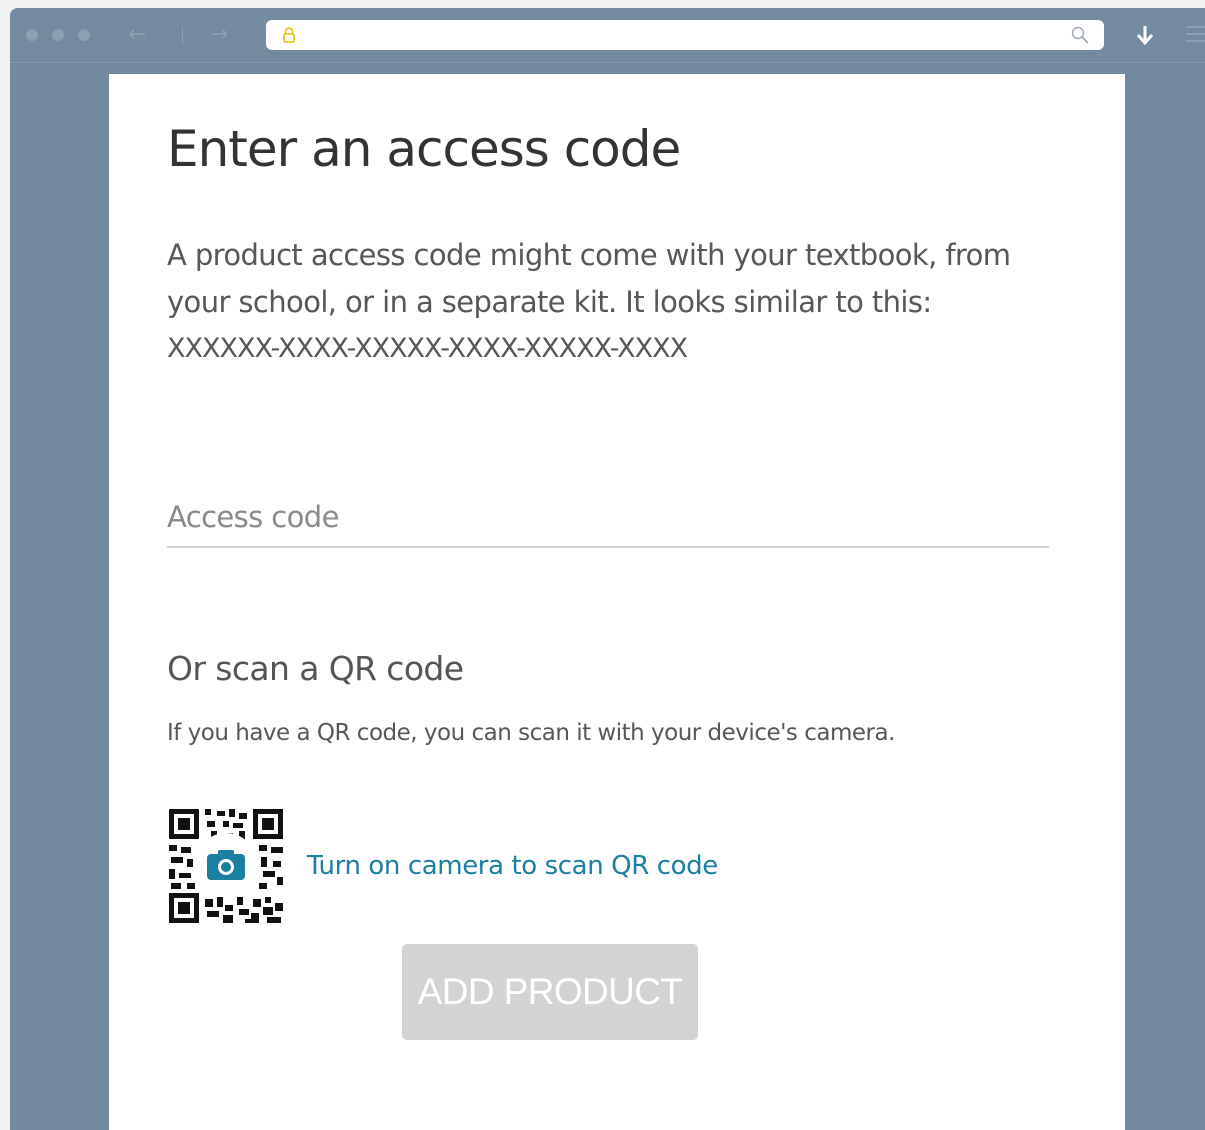 The width and height of the screenshot is (1205, 1130). I want to click on scan-qr-link: Turn on camera to scan QR code, so click(512, 866).